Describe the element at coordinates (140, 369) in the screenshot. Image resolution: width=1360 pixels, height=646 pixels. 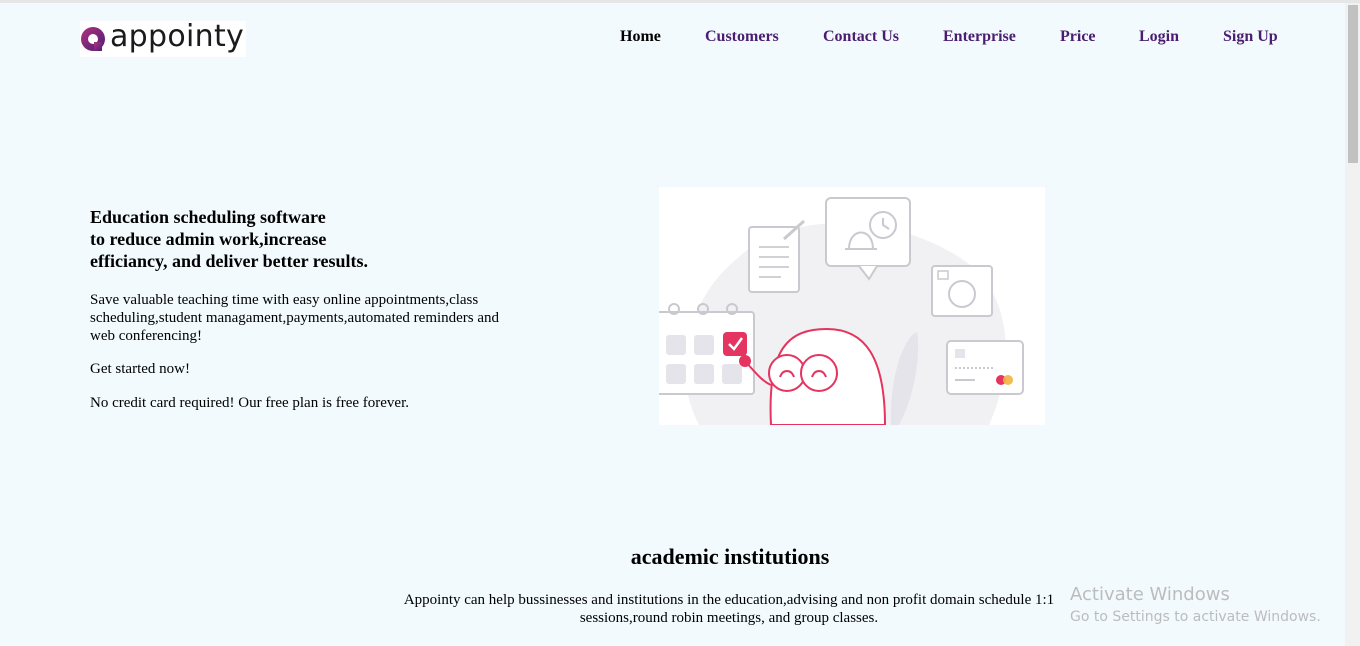
I see `hero-cta-text: Get started now!` at that location.